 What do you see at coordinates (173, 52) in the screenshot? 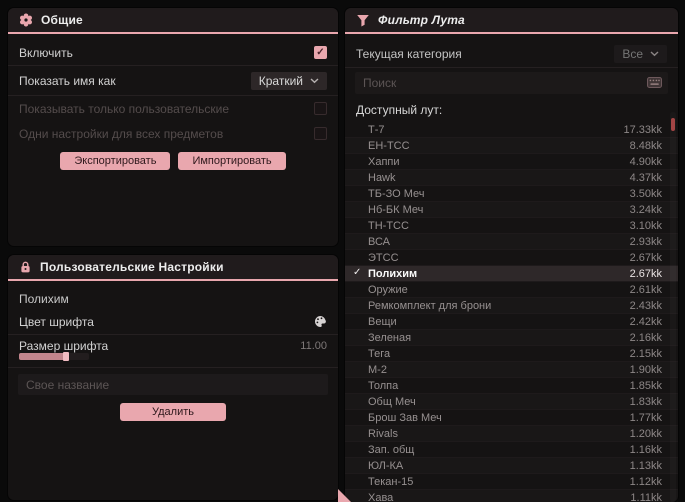
I see `enable-row: Включить` at bounding box center [173, 52].